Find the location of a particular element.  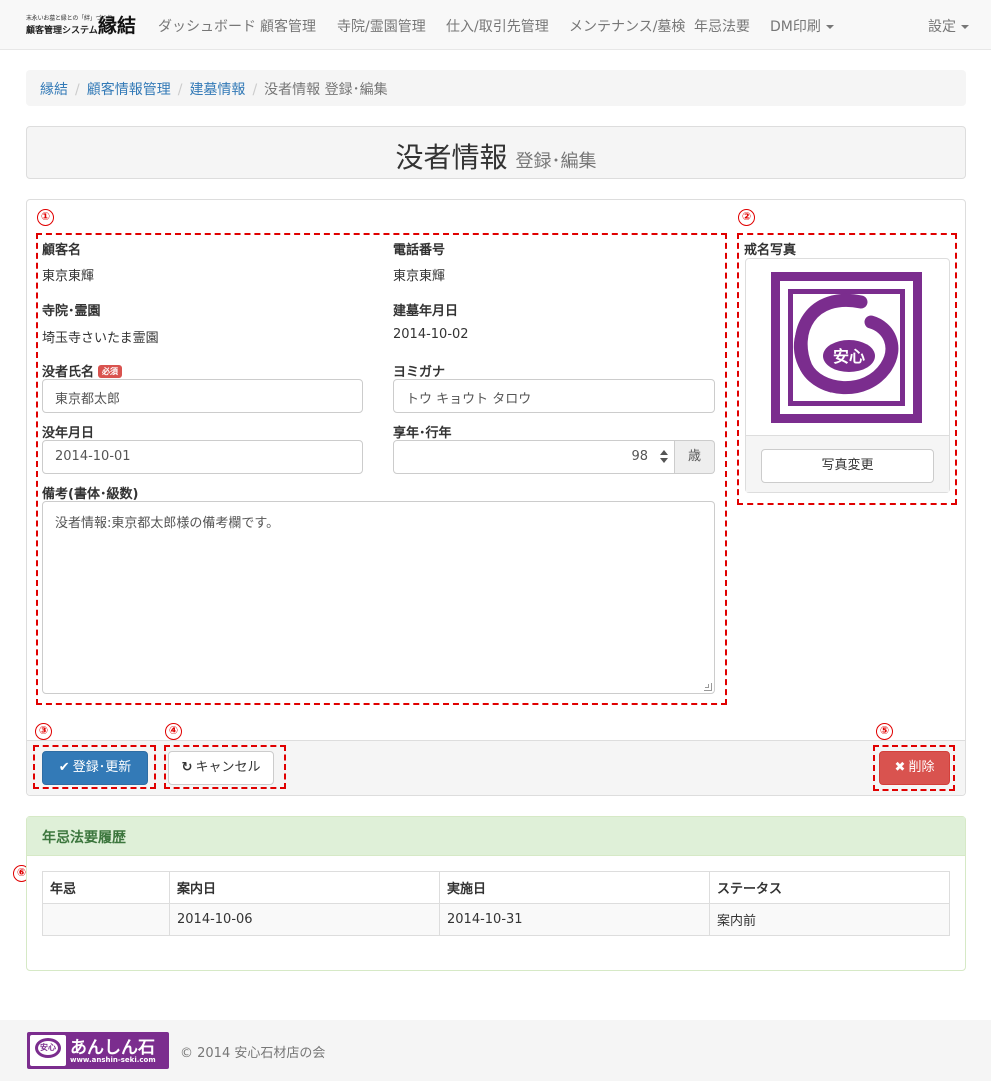

anshin-mark-icon: 安心 is located at coordinates (48, 1050).